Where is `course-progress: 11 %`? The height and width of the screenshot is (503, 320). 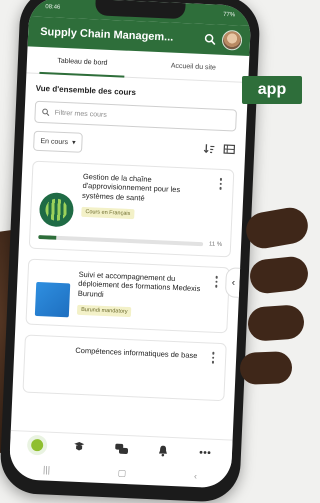
course-progress: 11 % is located at coordinates (130, 241).